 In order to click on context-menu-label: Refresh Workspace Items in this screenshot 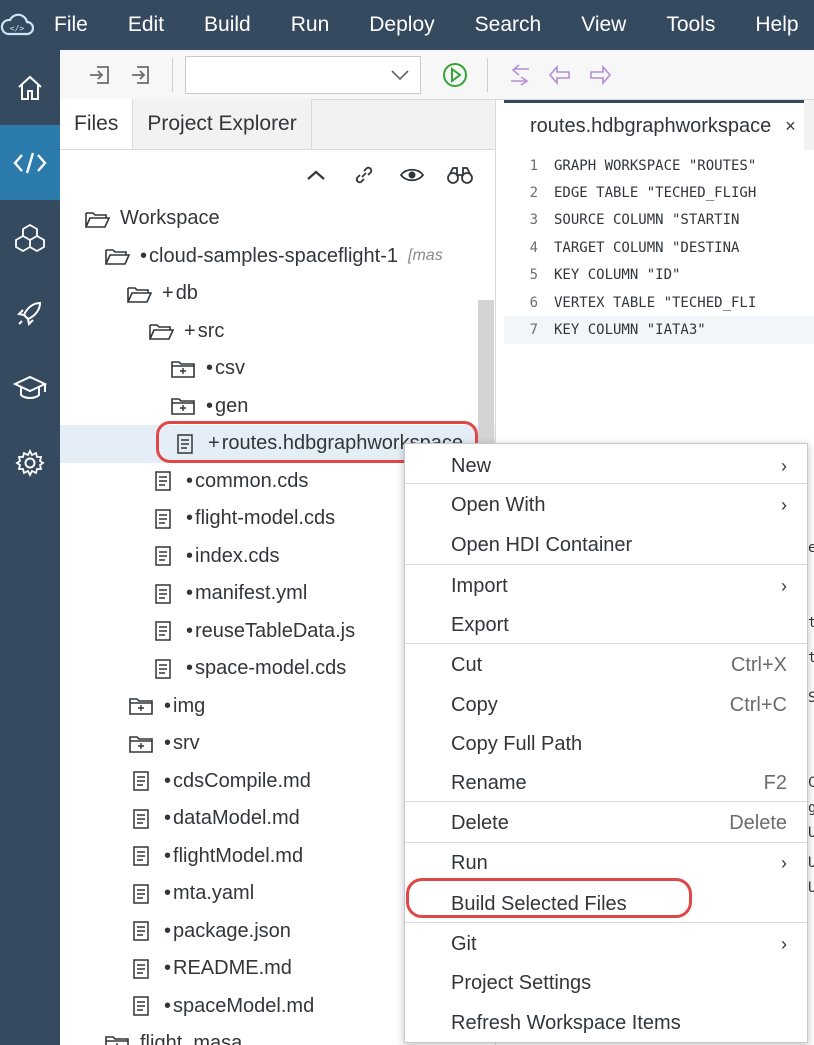, I will do `click(566, 1022)`.